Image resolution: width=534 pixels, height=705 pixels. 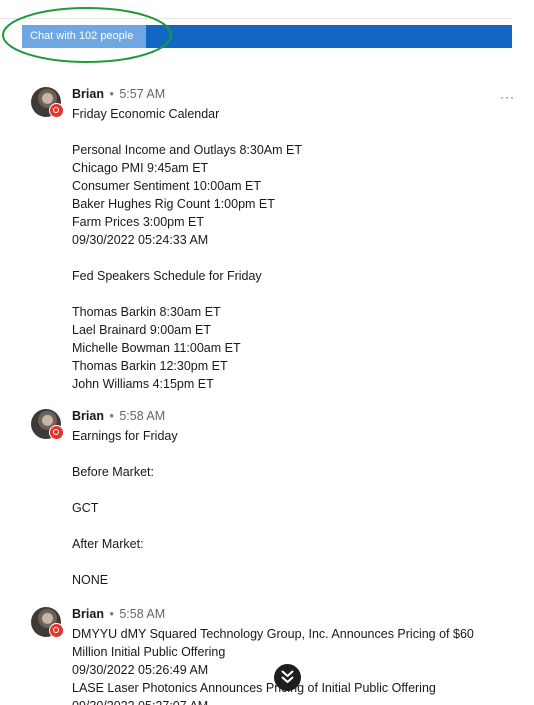 I want to click on message-line: Chicago PMI 9:45am ET, so click(x=140, y=168).